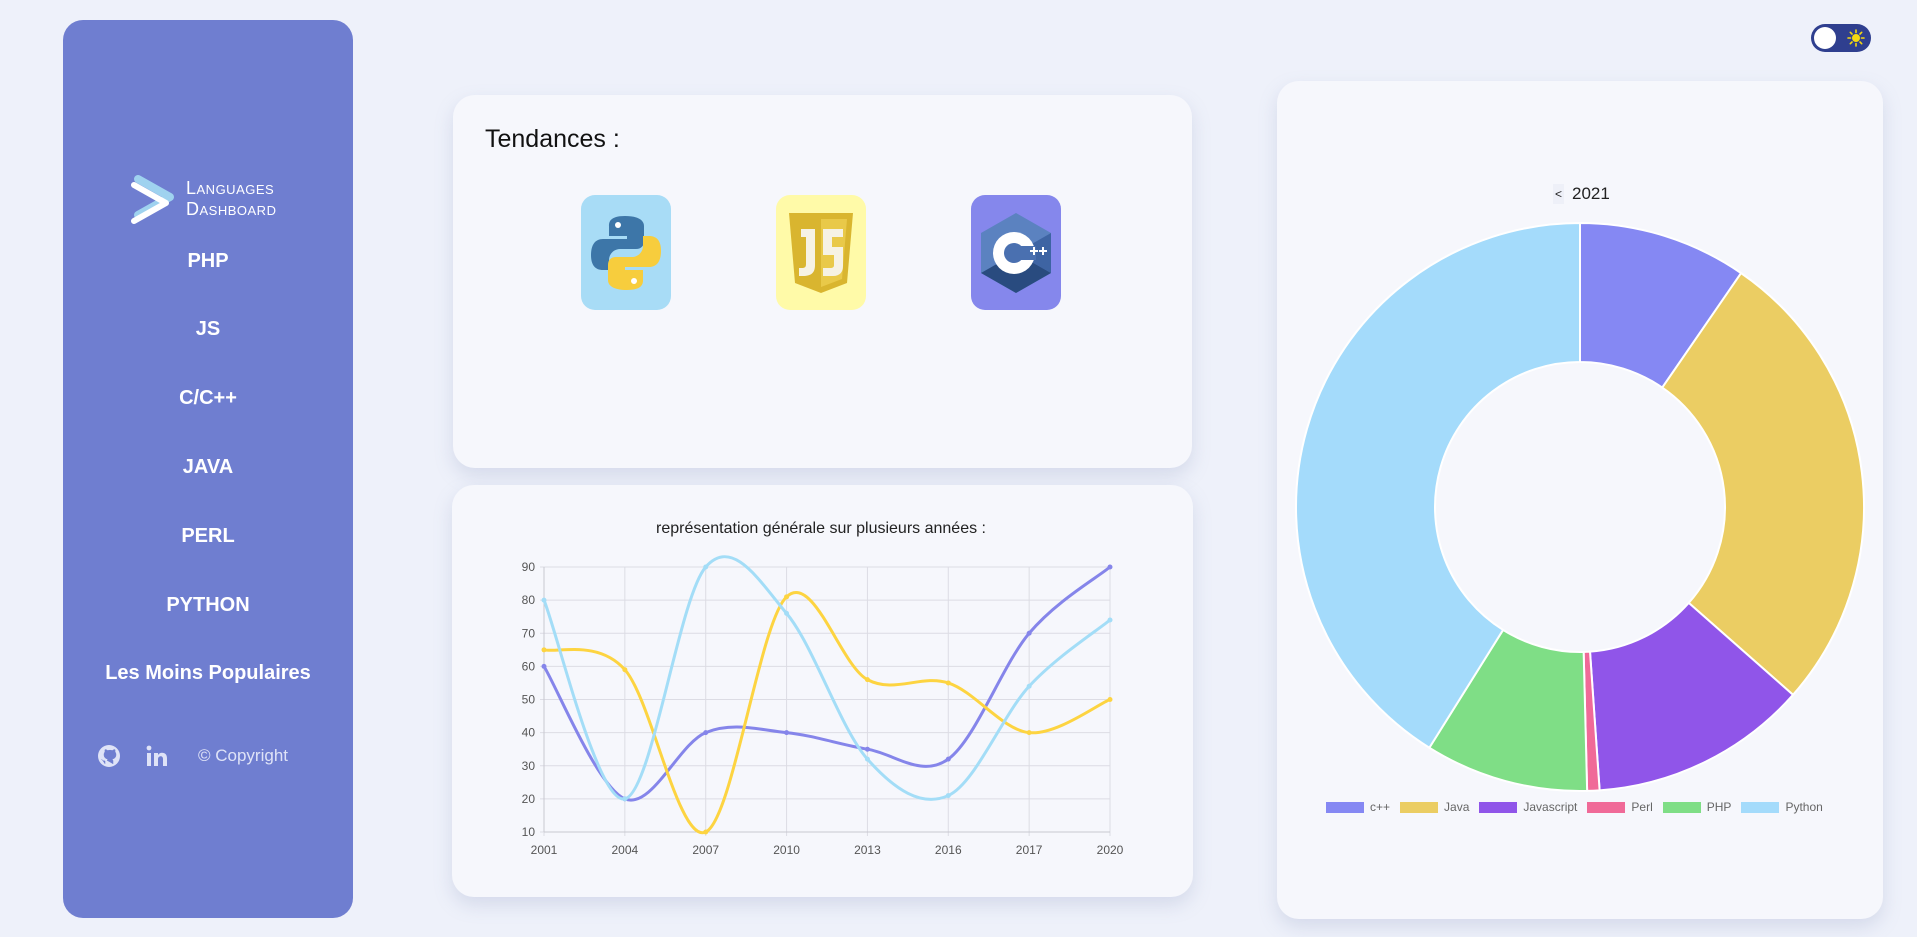  Describe the element at coordinates (529, 832) in the screenshot. I see `y-tick-label: 10` at that location.